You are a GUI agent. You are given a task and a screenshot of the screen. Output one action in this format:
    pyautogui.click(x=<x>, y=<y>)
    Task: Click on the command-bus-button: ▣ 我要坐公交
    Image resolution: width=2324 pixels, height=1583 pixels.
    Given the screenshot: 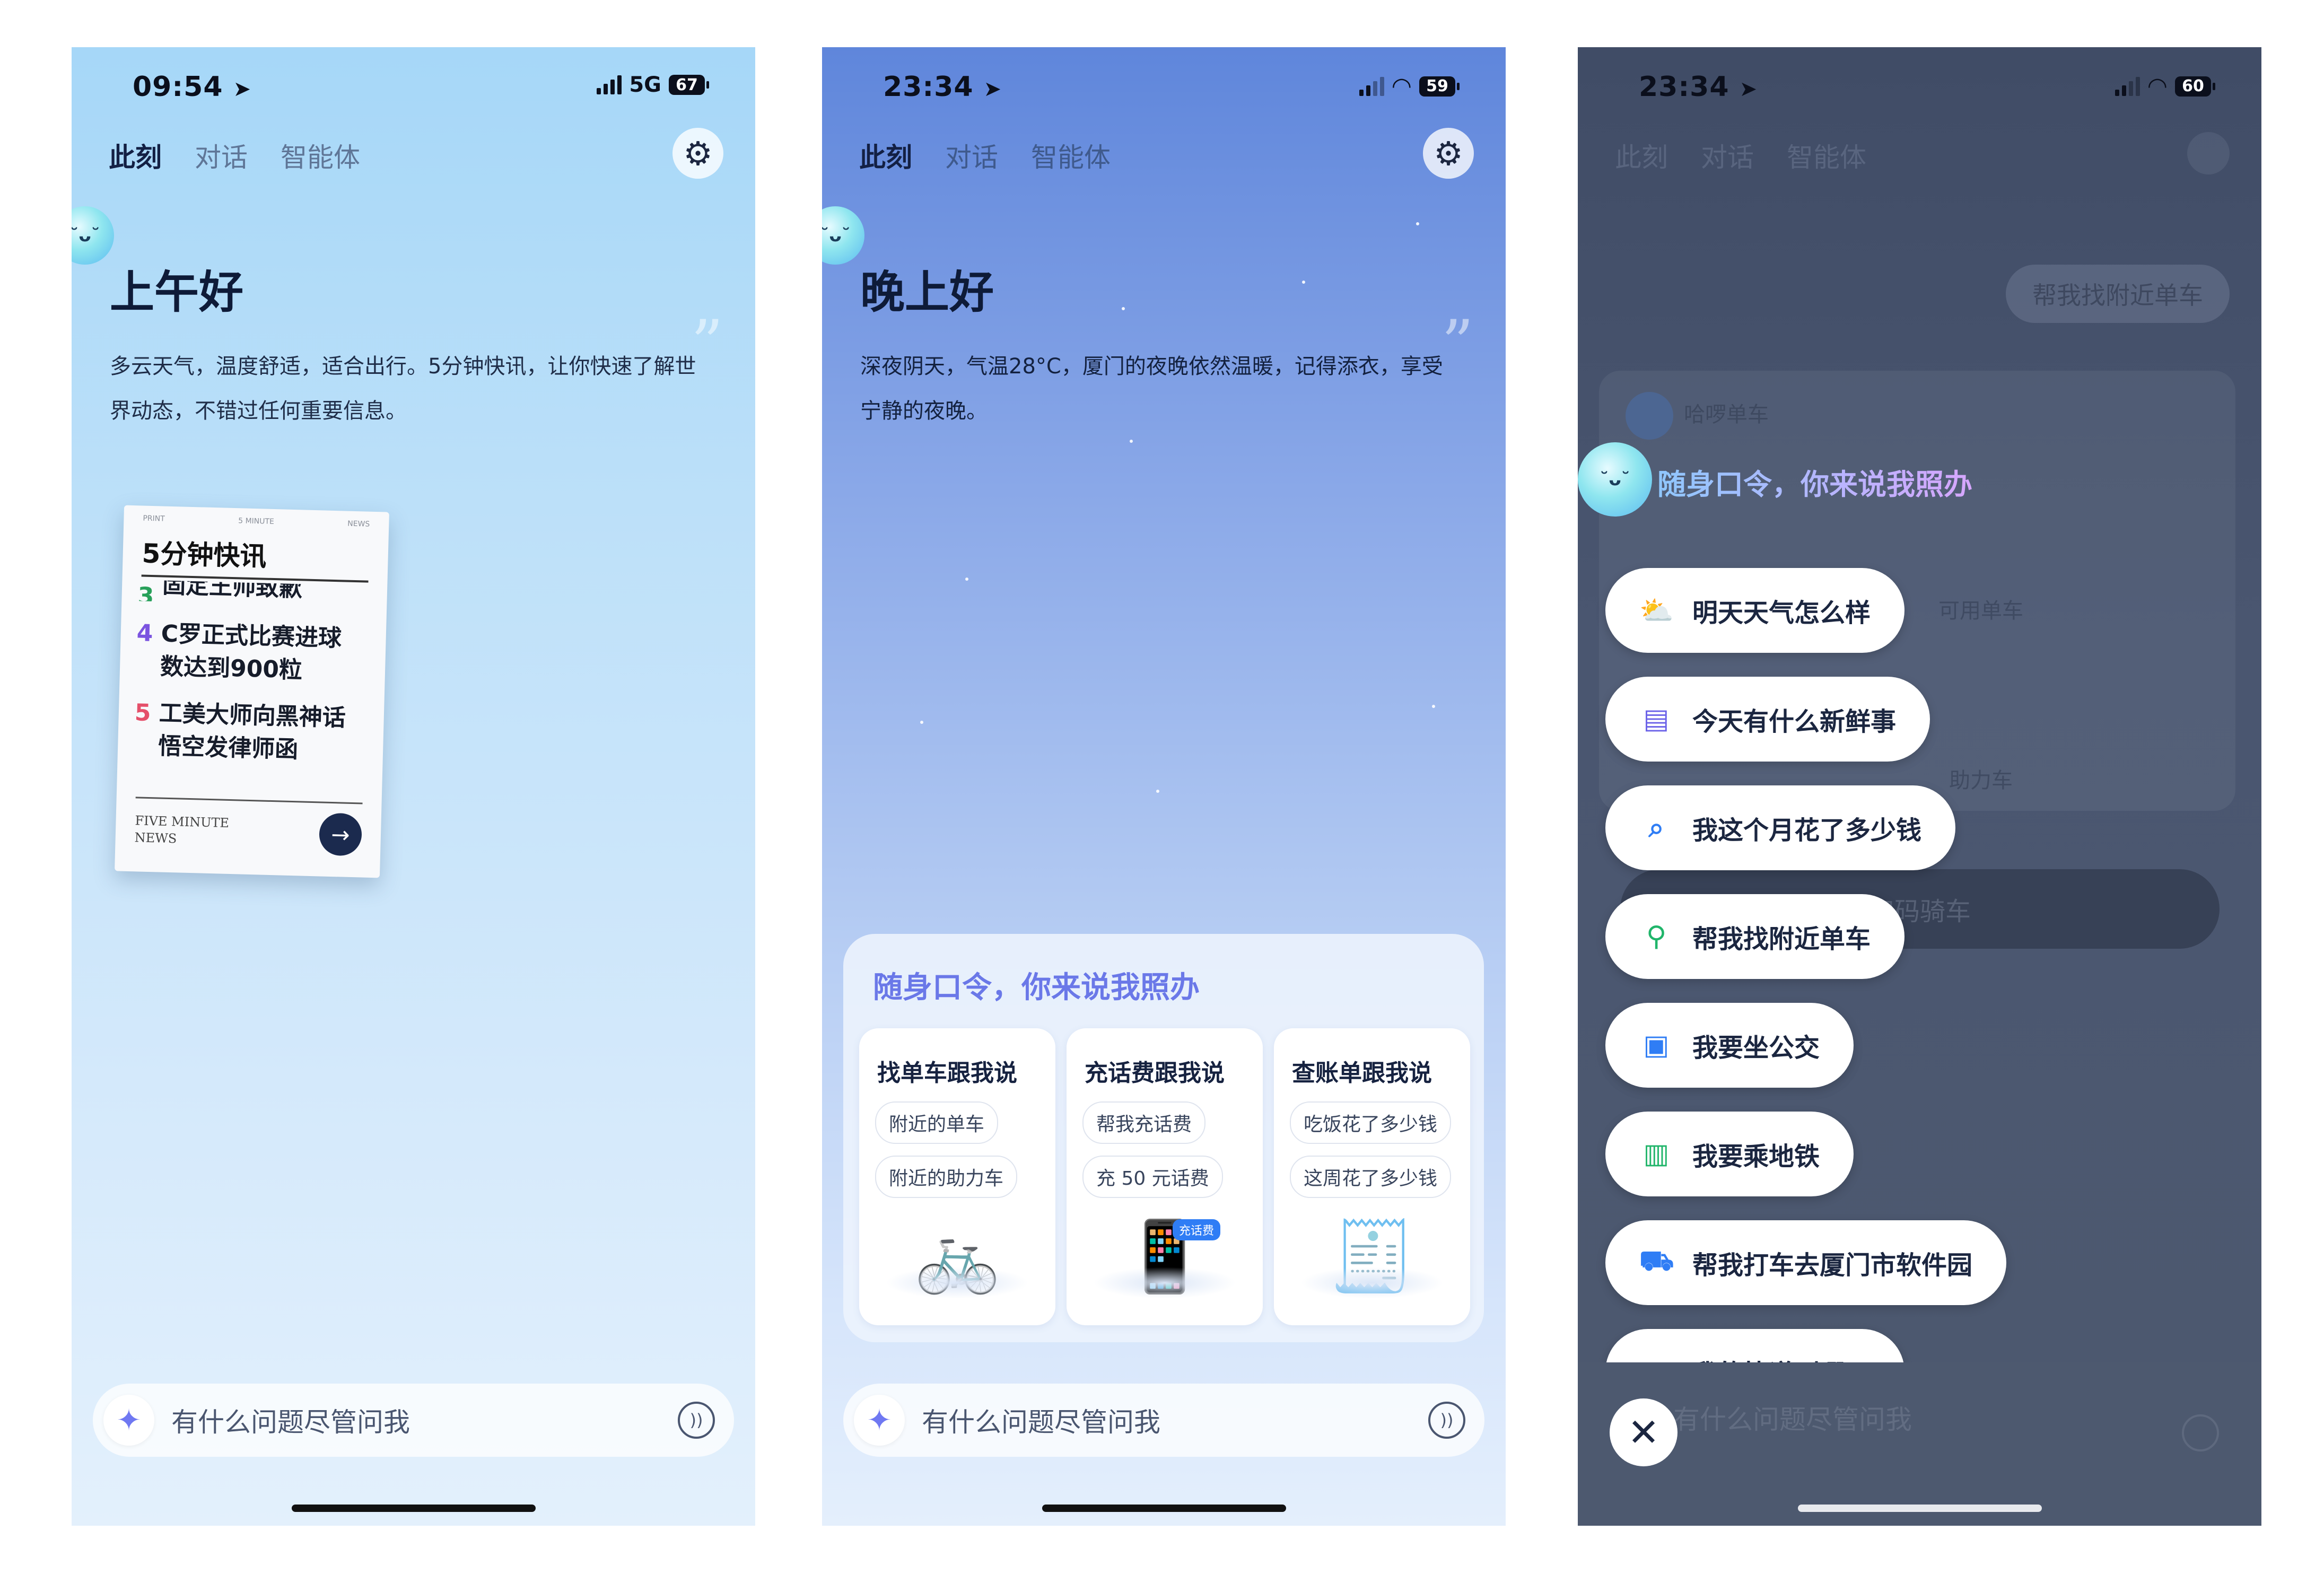 What is the action you would take?
    pyautogui.click(x=1729, y=1046)
    